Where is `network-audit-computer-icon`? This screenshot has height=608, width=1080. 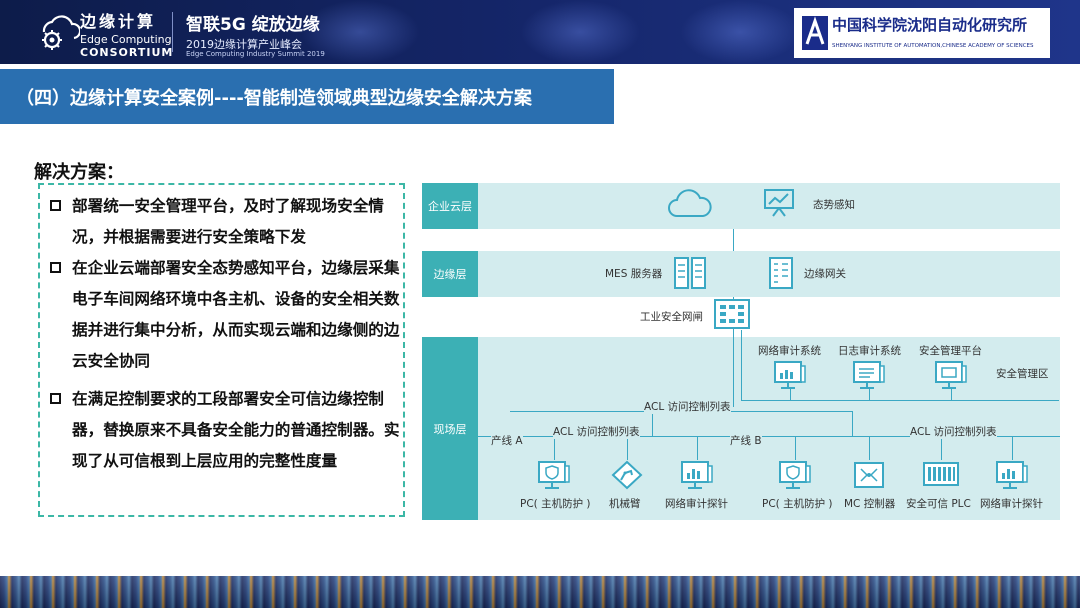 network-audit-computer-icon is located at coordinates (790, 375).